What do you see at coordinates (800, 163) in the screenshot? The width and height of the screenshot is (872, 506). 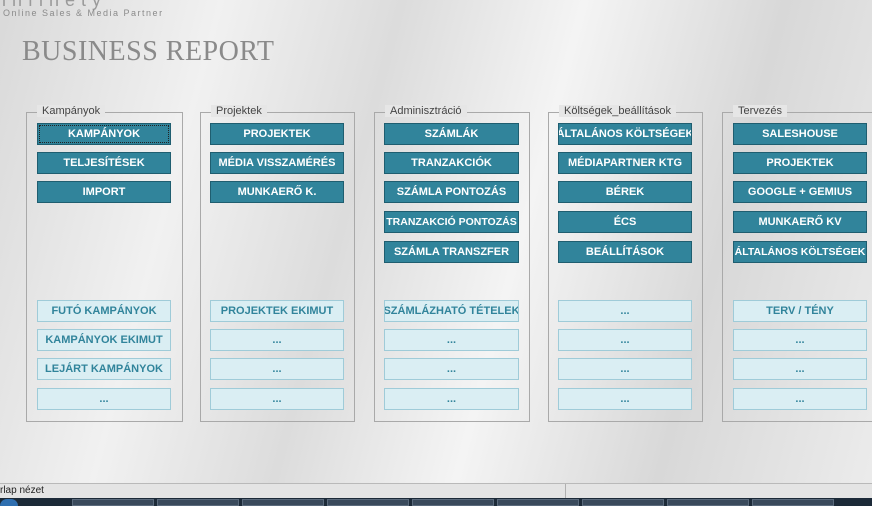 I see `projektek-terv-button: PROJEKTEK` at bounding box center [800, 163].